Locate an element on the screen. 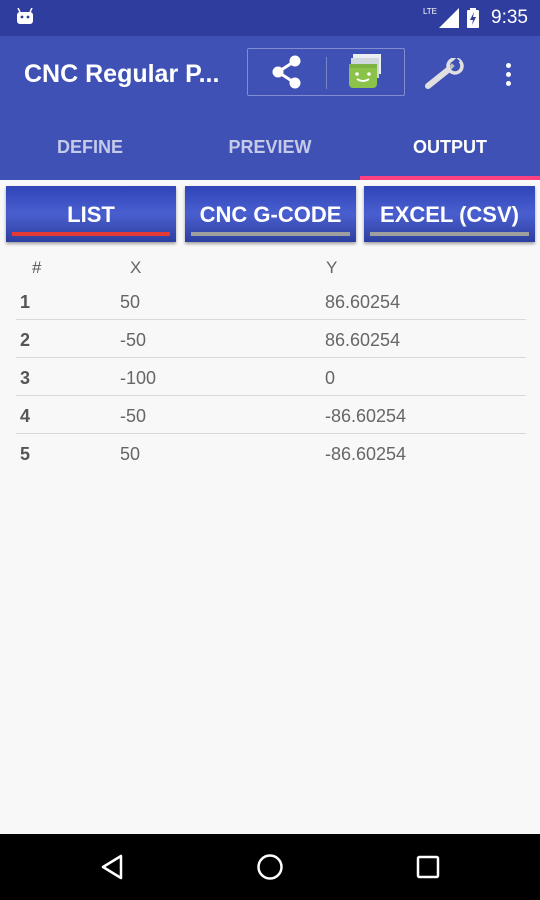 This screenshot has height=900, width=540. navigation-bar is located at coordinates (270, 867).